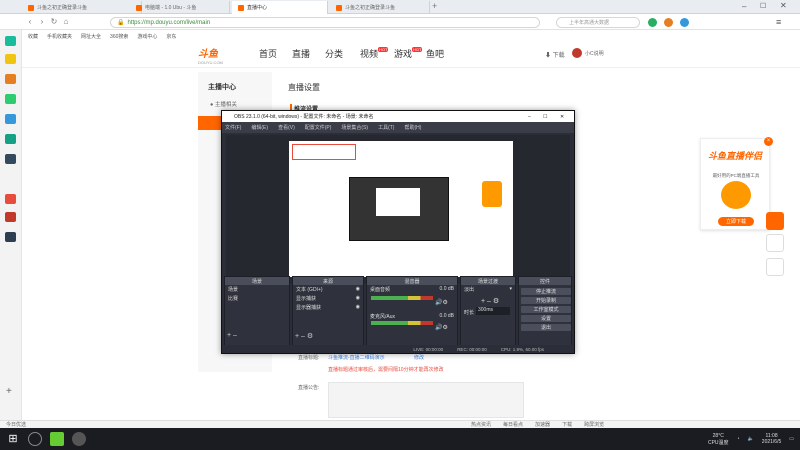  What do you see at coordinates (567, 424) in the screenshot?
I see `status-item: 下载` at bounding box center [567, 424].